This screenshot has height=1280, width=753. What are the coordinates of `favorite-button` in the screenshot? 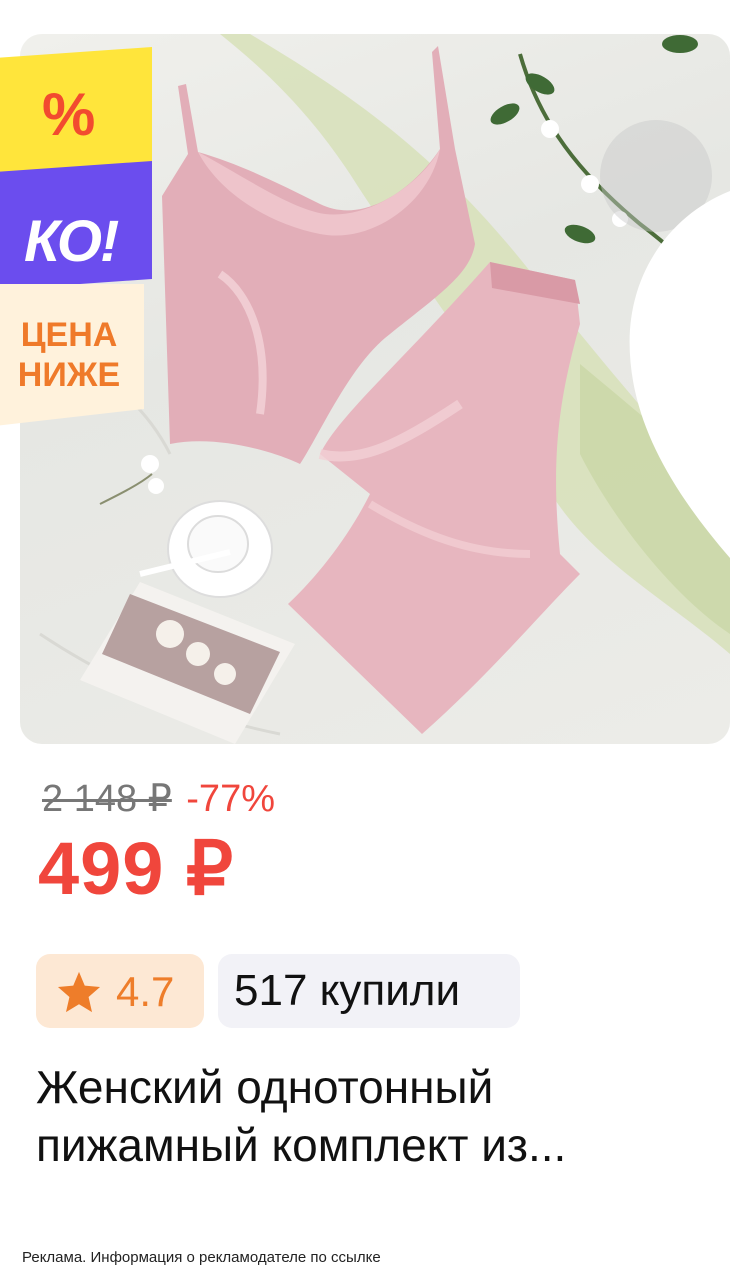 It's located at (665, 339).